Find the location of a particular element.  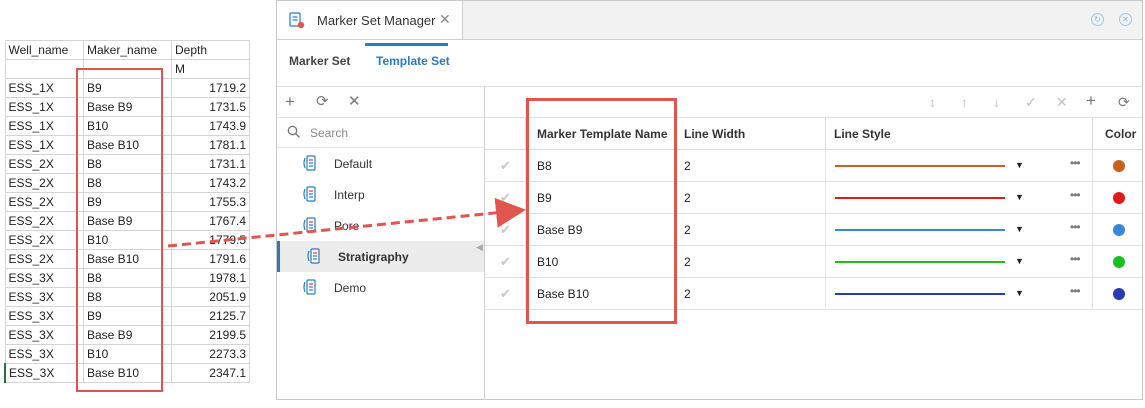

tab-template-set: Template Set is located at coordinates (413, 61).